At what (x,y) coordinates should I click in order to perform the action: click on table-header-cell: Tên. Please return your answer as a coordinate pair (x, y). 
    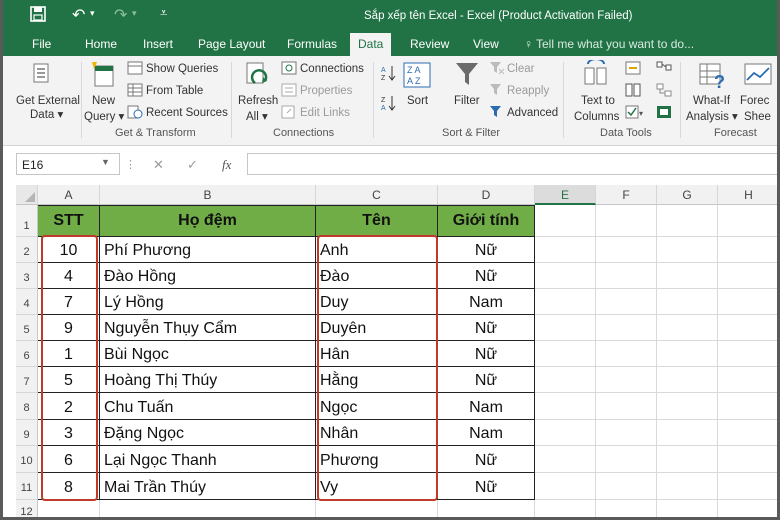
    Looking at the image, I should click on (377, 221).